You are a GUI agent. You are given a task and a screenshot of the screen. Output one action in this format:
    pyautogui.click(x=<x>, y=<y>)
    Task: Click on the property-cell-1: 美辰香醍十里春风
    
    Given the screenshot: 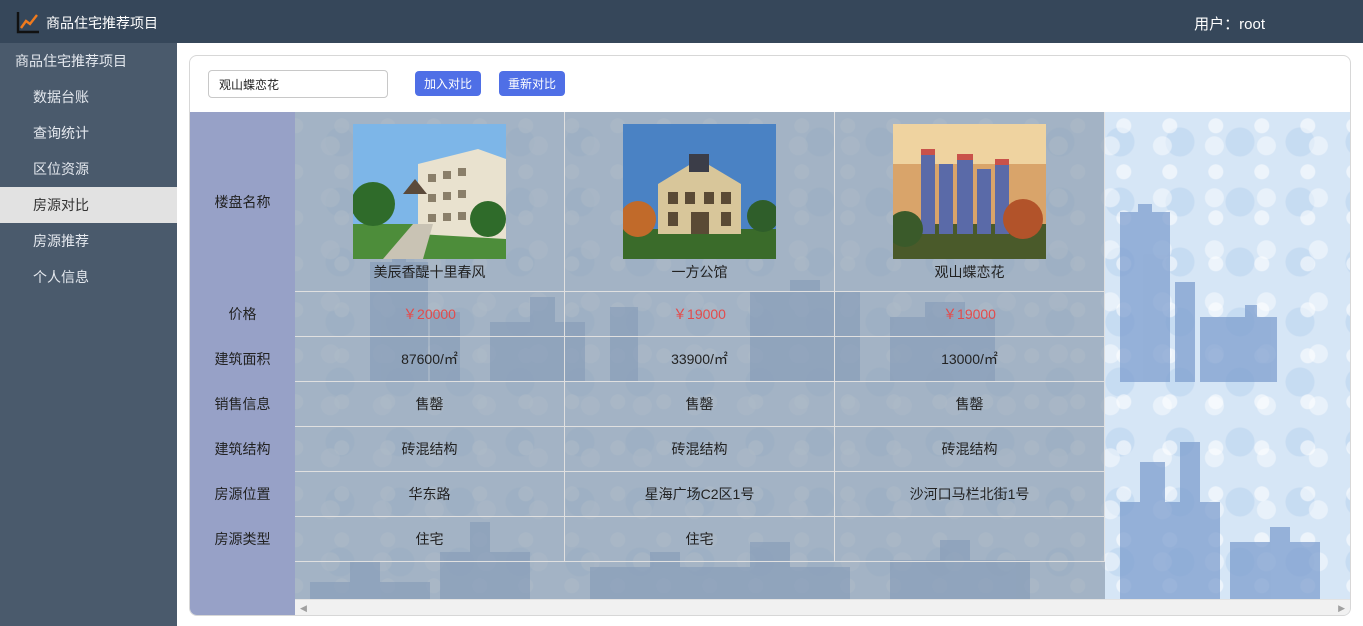 What is the action you would take?
    pyautogui.click(x=430, y=202)
    